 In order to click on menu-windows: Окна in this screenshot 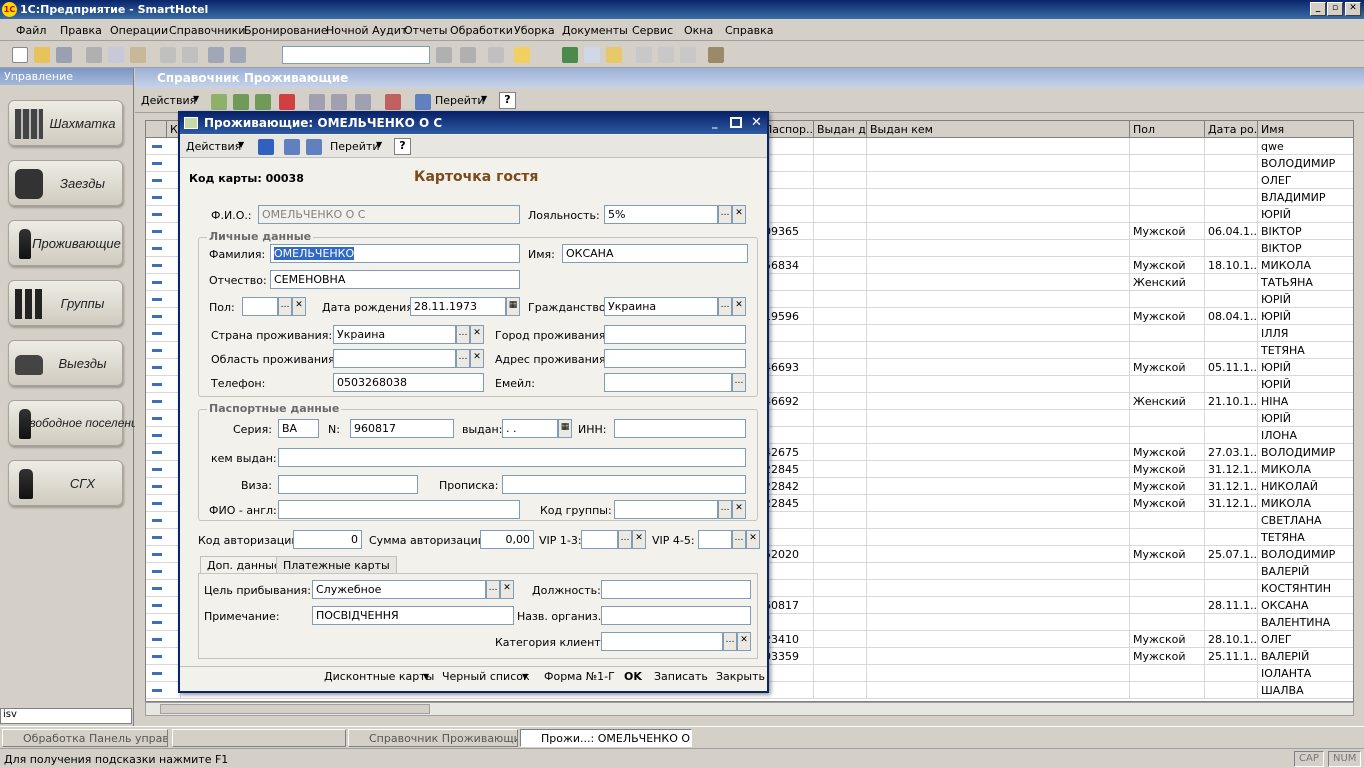, I will do `click(698, 30)`.